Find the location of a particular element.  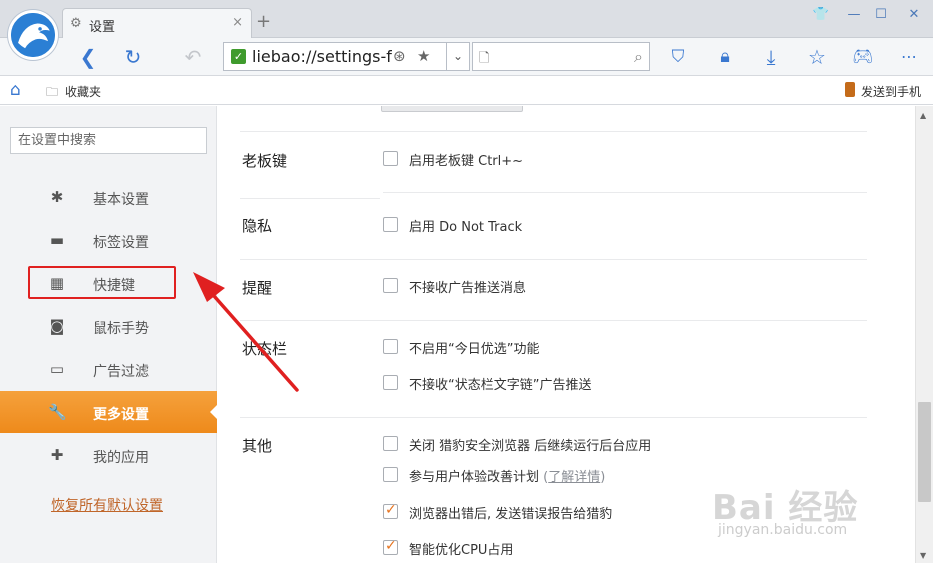

scroll-thumb is located at coordinates (924, 452).